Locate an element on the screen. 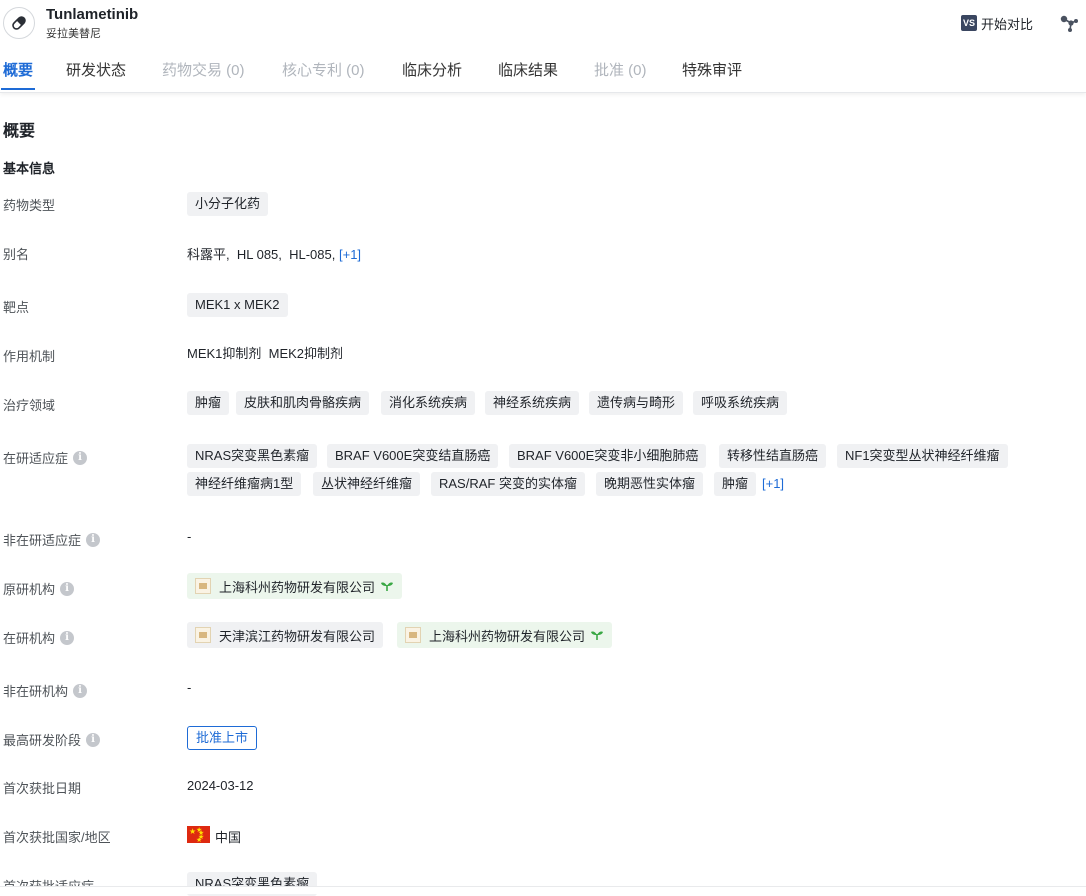 This screenshot has height=896, width=1086. indication-tag: 丛状神经纤维瘤 is located at coordinates (367, 484).